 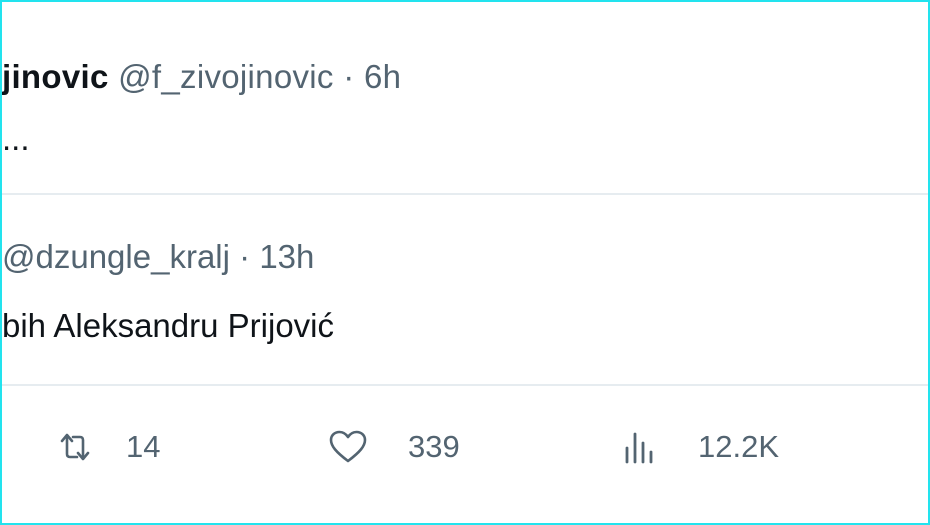 What do you see at coordinates (739, 446) in the screenshot?
I see `views-count: 12.2K` at bounding box center [739, 446].